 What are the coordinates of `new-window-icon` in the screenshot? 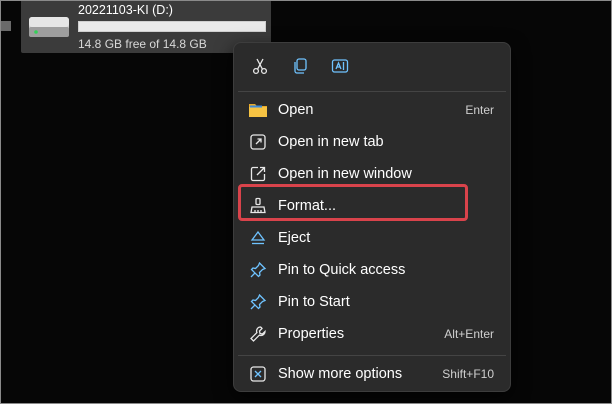 It's located at (258, 174).